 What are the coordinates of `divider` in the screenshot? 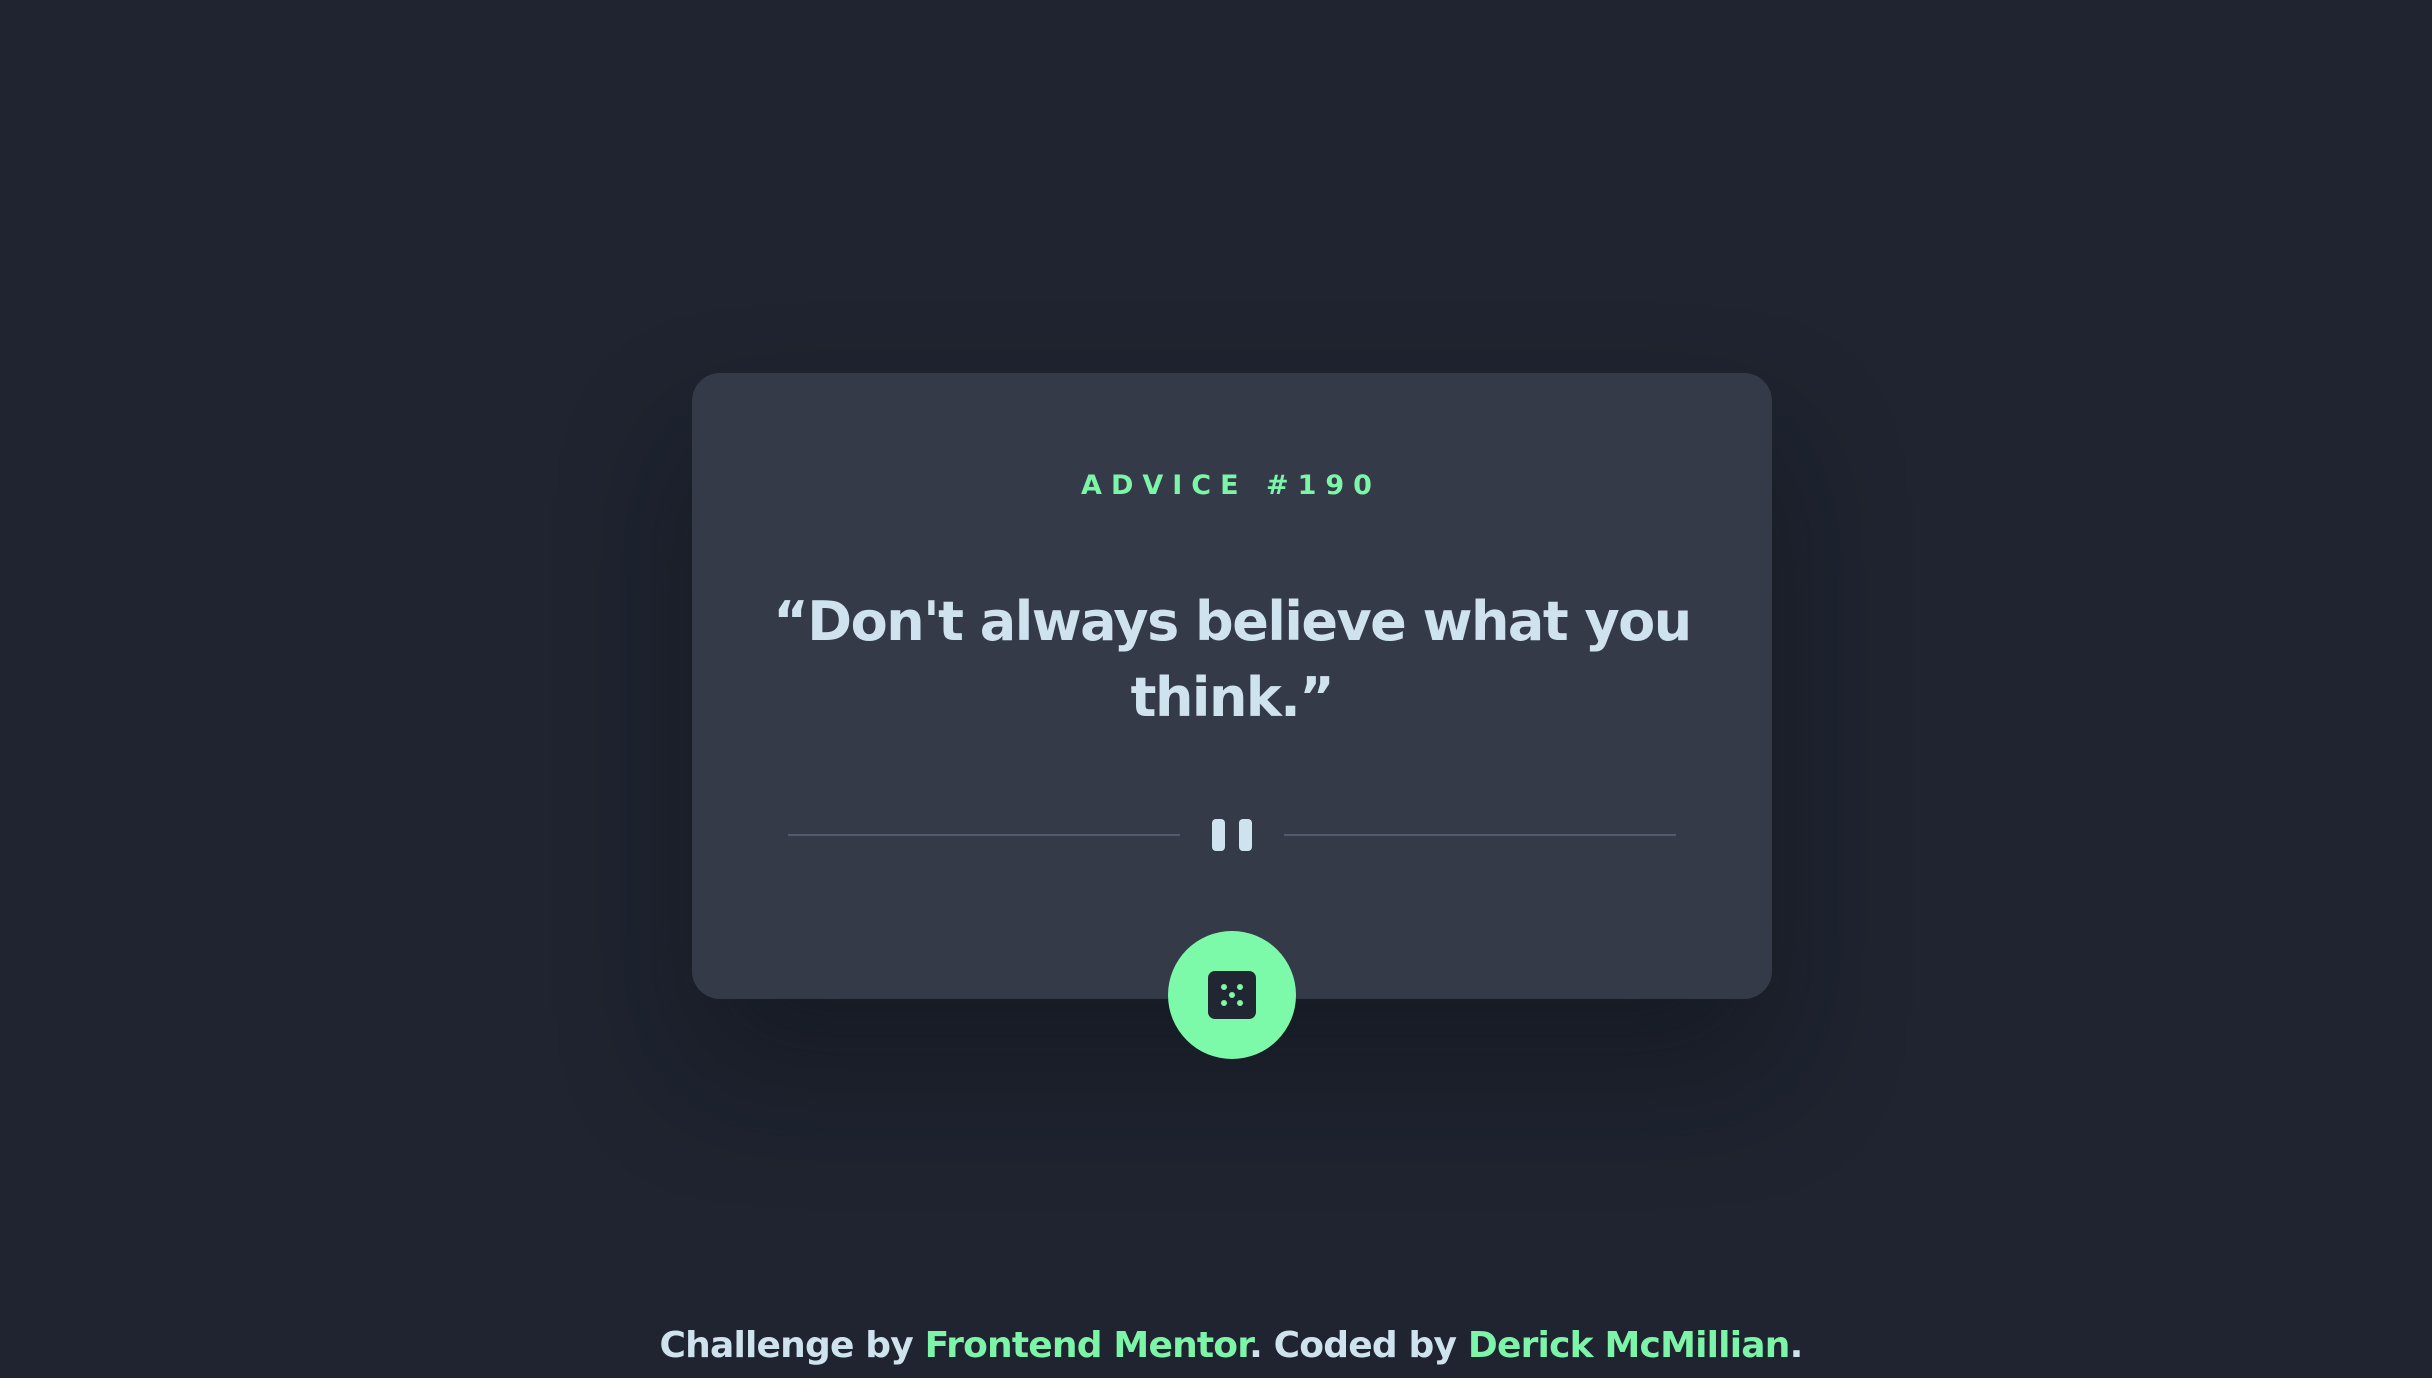 It's located at (1232, 835).